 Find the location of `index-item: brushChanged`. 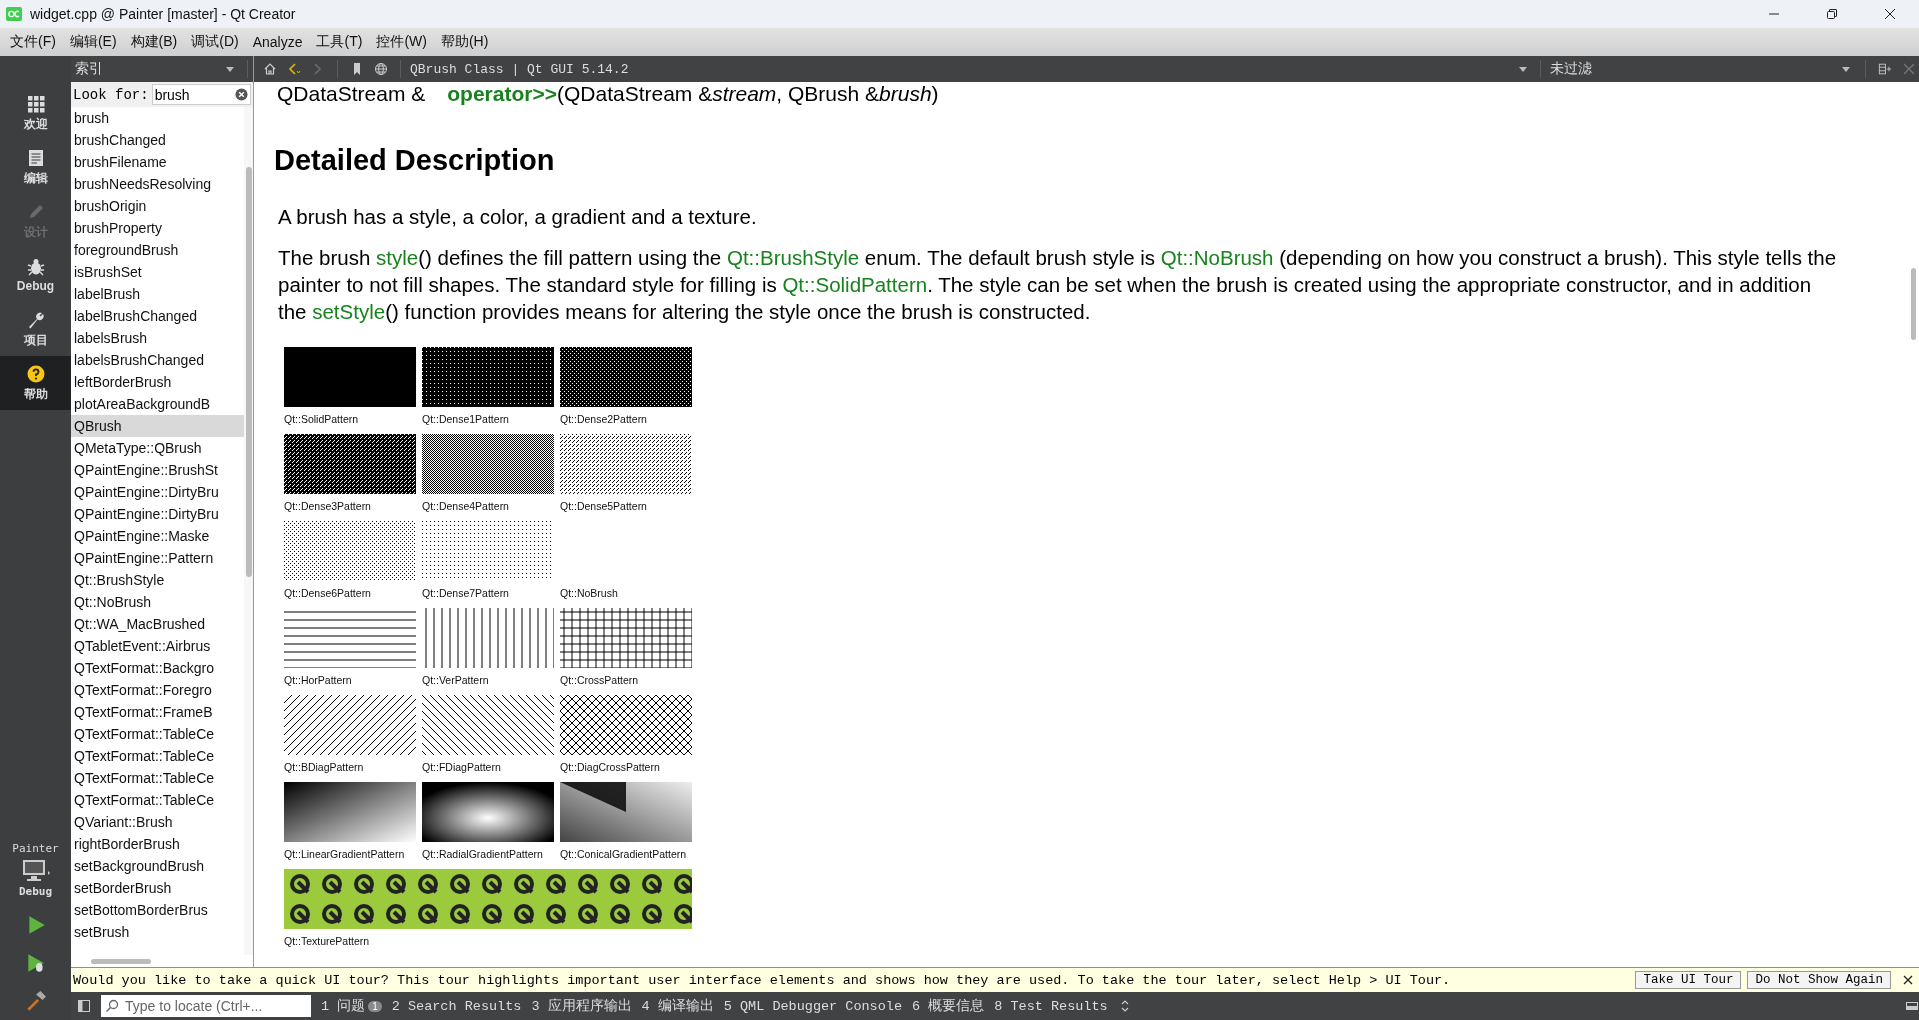

index-item: brushChanged is located at coordinates (157, 140).